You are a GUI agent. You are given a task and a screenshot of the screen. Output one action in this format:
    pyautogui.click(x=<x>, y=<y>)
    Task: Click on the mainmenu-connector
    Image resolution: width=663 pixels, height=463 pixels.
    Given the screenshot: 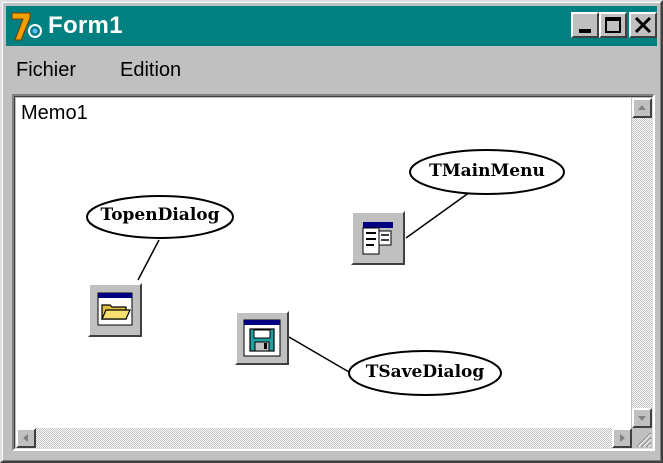 What is the action you would take?
    pyautogui.click(x=438, y=215)
    